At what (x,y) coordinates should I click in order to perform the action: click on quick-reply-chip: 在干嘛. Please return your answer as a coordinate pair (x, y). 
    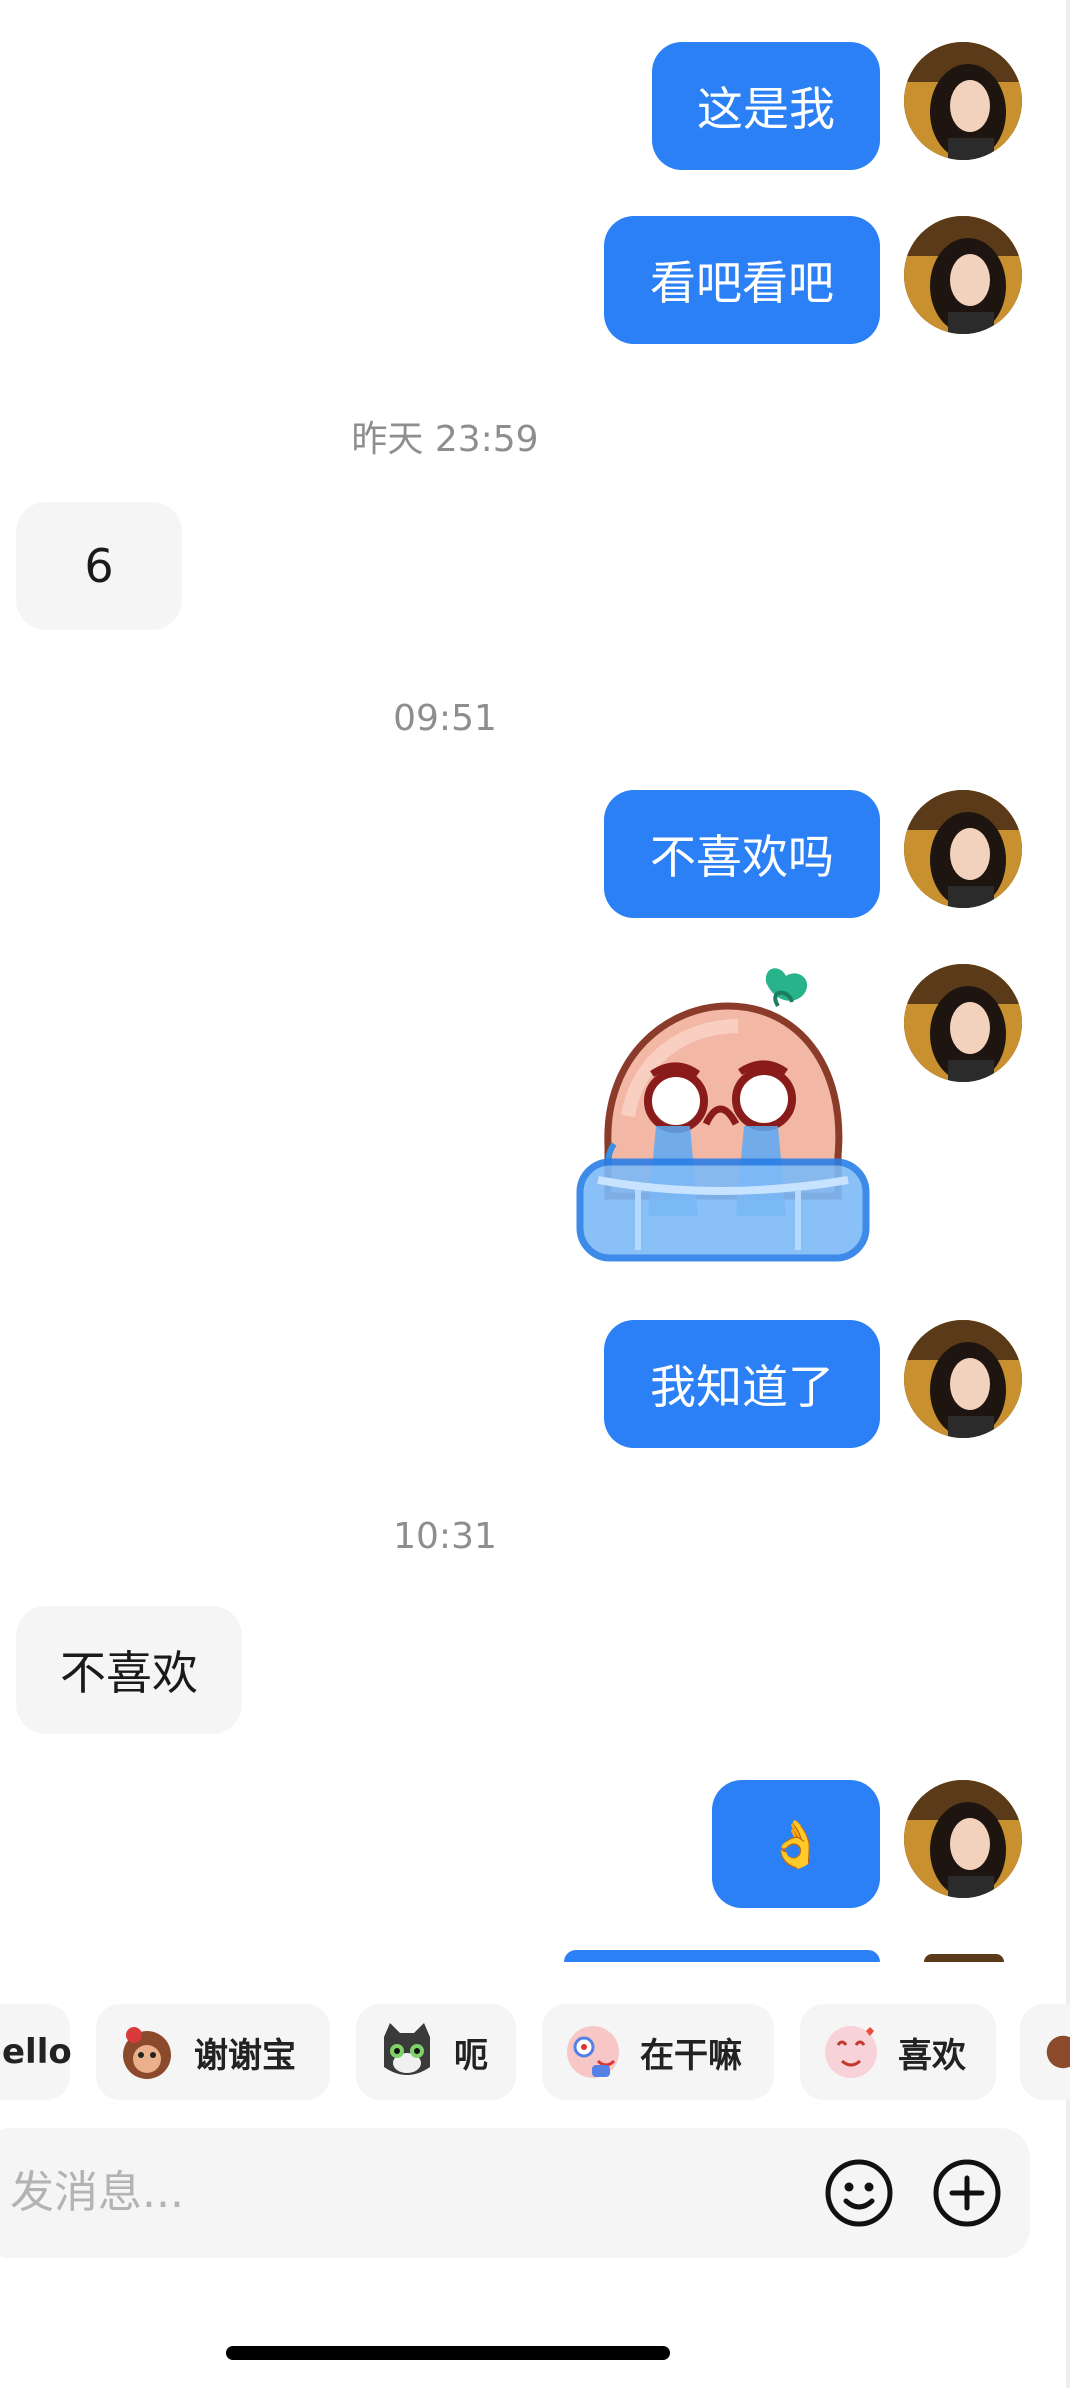
    Looking at the image, I should click on (658, 2052).